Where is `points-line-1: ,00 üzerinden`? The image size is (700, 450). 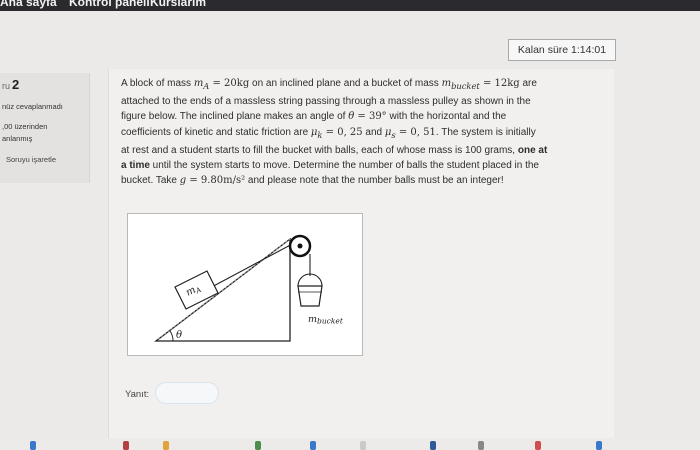
points-line-1: ,00 üzerinden is located at coordinates (25, 126).